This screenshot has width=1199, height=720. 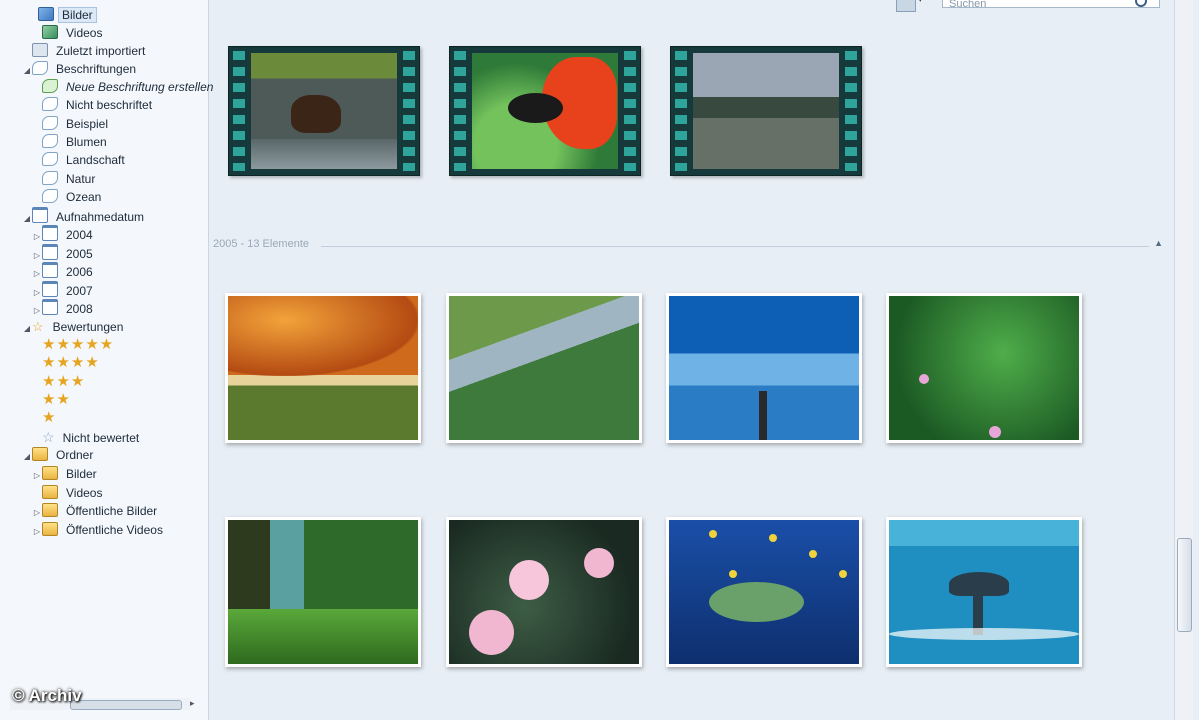 I want to click on tree-item-label: Öffentliche Bilder, so click(x=112, y=511).